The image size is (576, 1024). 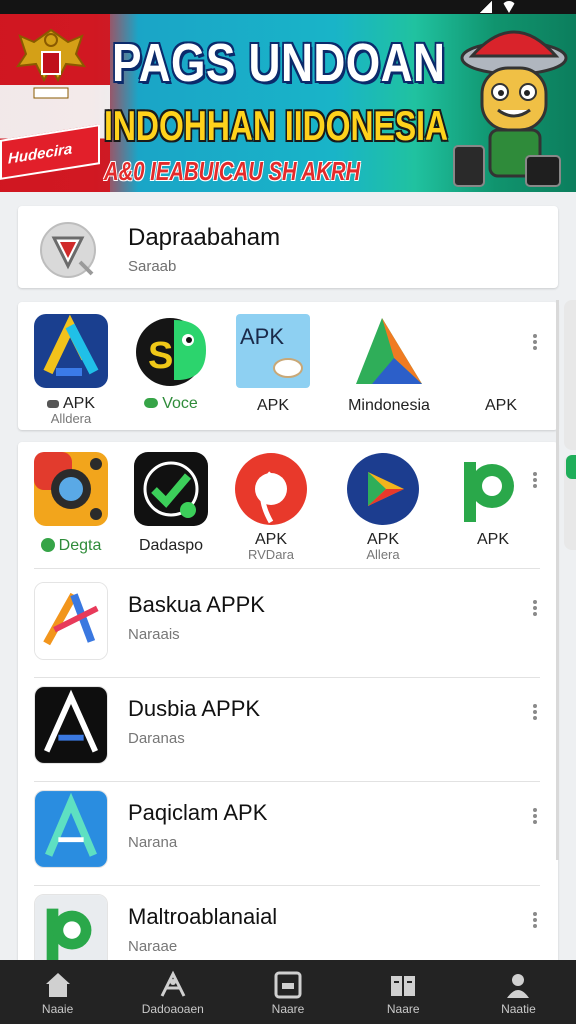 What do you see at coordinates (71, 725) in the screenshot?
I see `app-dark-a-icon` at bounding box center [71, 725].